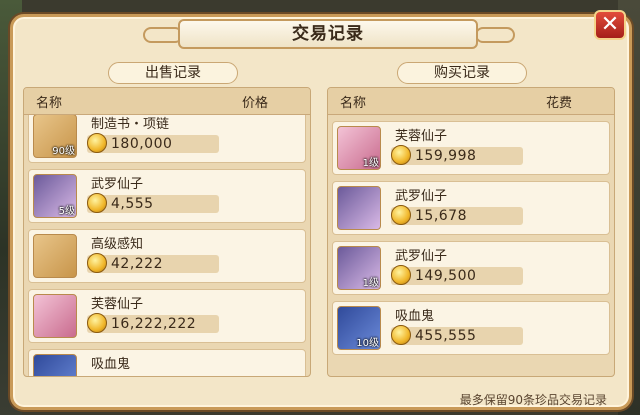 The width and height of the screenshot is (640, 415). Describe the element at coordinates (55, 136) in the screenshot. I see `scroll-icon: 90级` at that location.